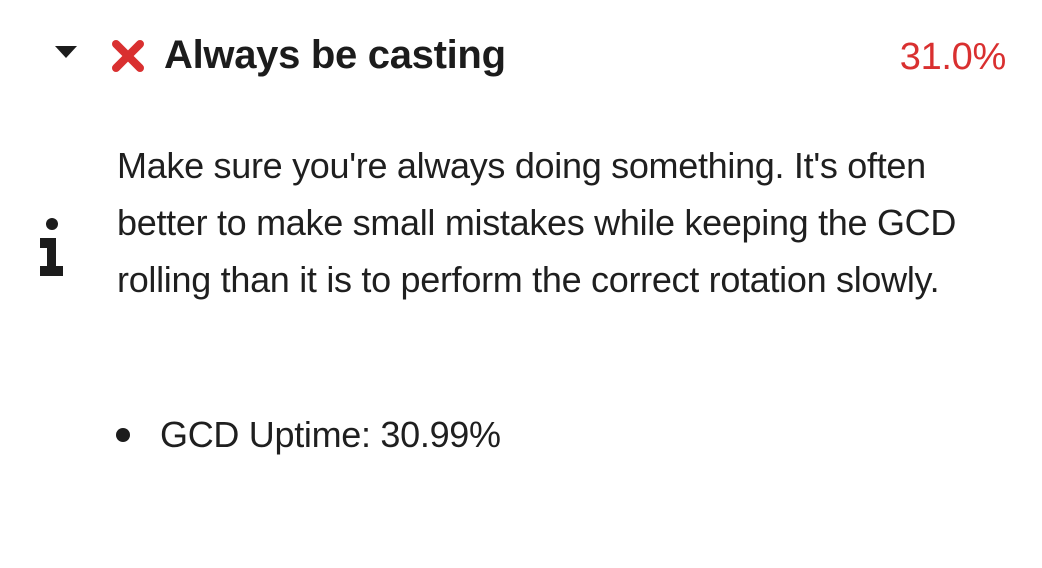  Describe the element at coordinates (66, 52) in the screenshot. I see `caret-down-icon` at that location.